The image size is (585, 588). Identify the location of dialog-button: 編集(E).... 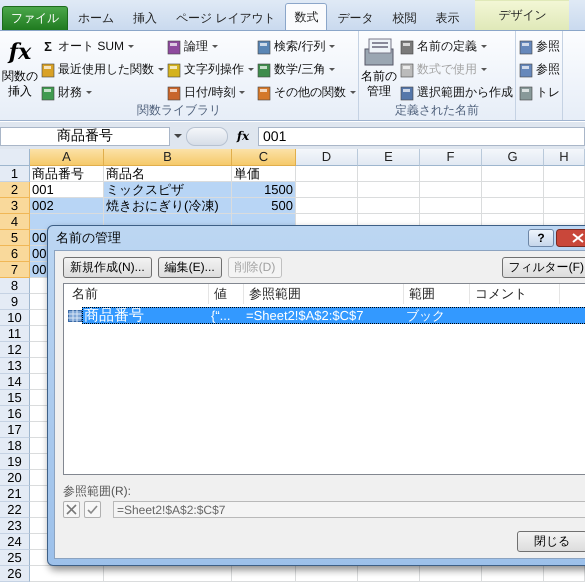
(190, 267).